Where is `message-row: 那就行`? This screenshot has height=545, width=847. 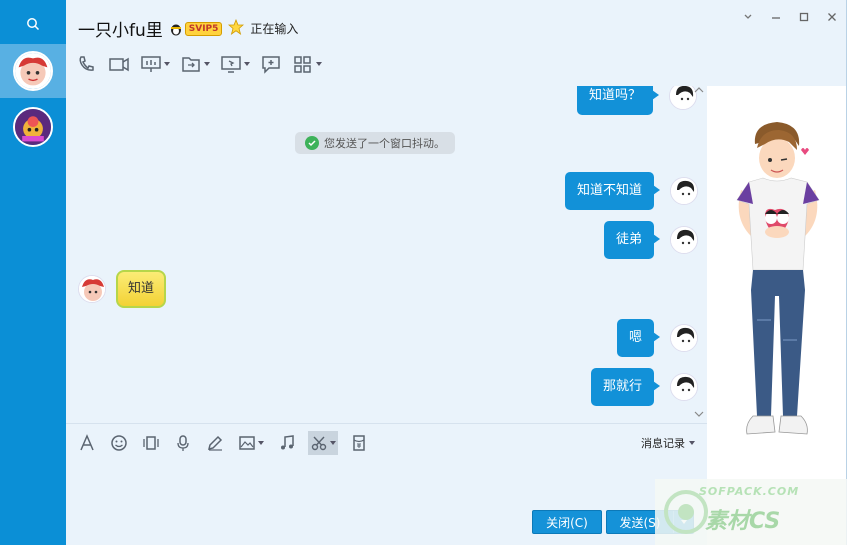
message-row: 那就行 is located at coordinates (645, 387).